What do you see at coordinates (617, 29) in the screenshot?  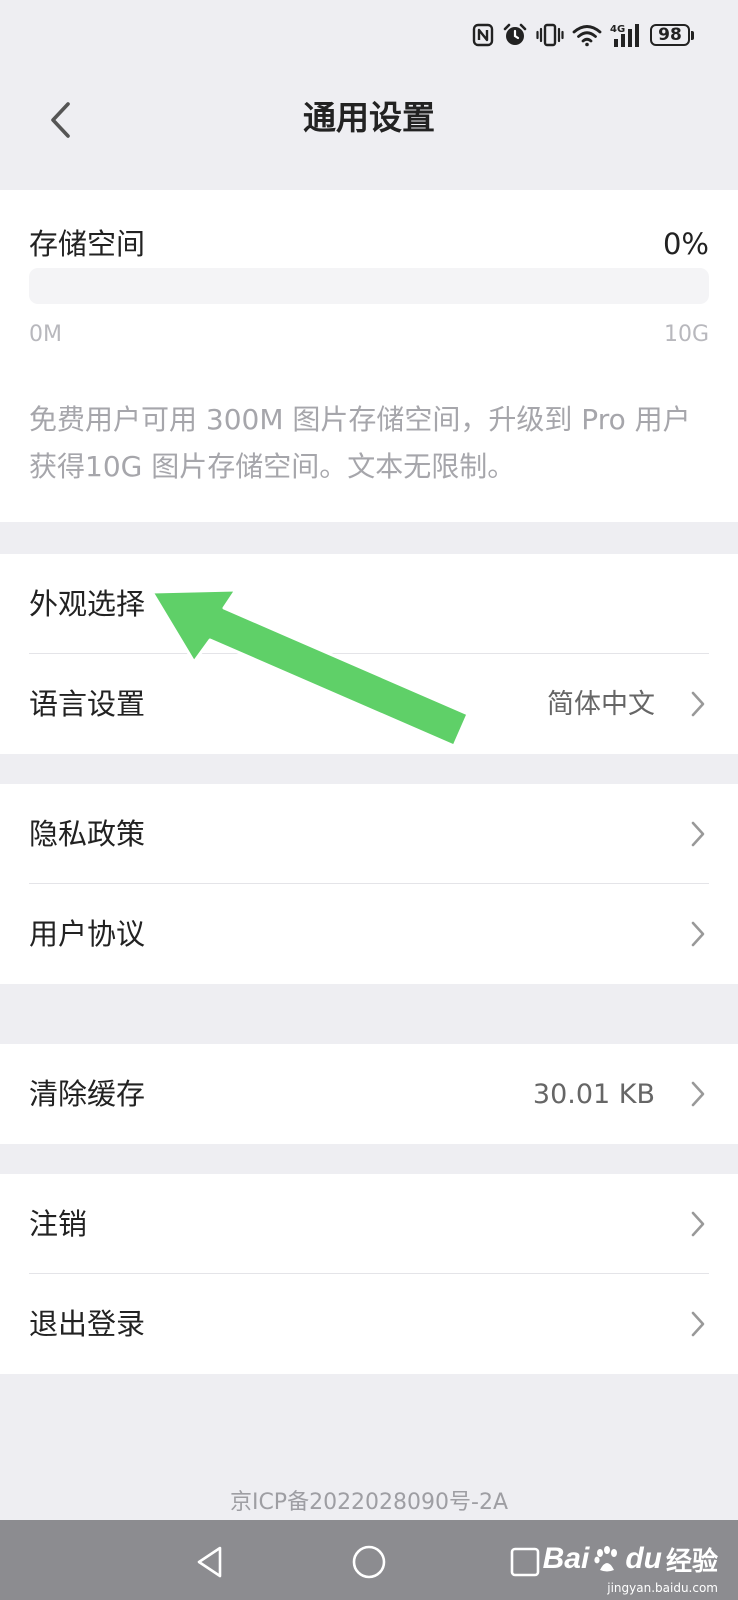 I see `network-label: 4G` at bounding box center [617, 29].